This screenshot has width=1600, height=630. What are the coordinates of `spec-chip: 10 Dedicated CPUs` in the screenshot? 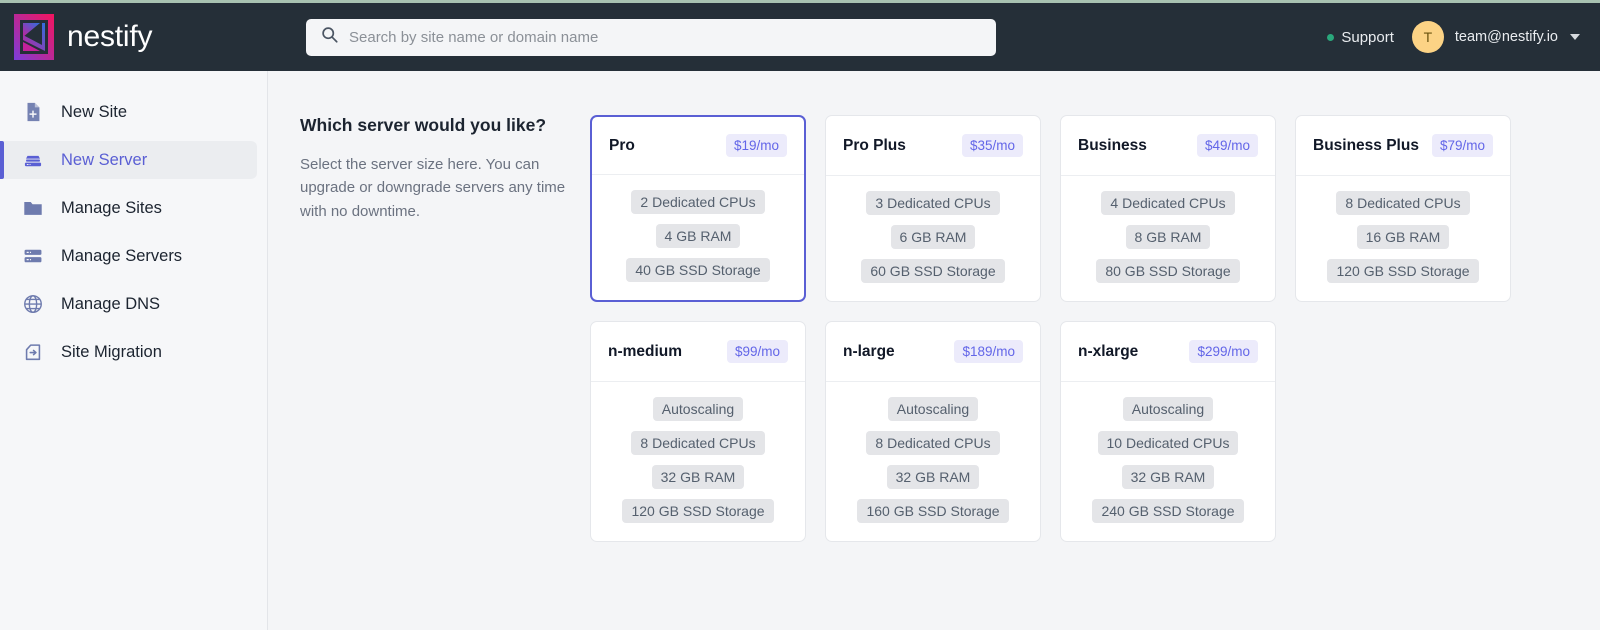 It's located at (1168, 443).